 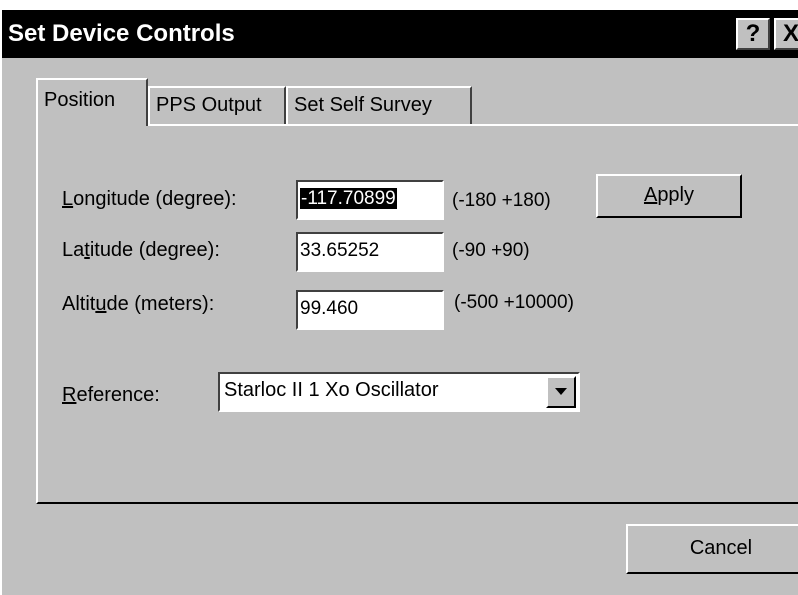 What do you see at coordinates (154, 250) in the screenshot?
I see `latitude-label-post: itude (degree):` at bounding box center [154, 250].